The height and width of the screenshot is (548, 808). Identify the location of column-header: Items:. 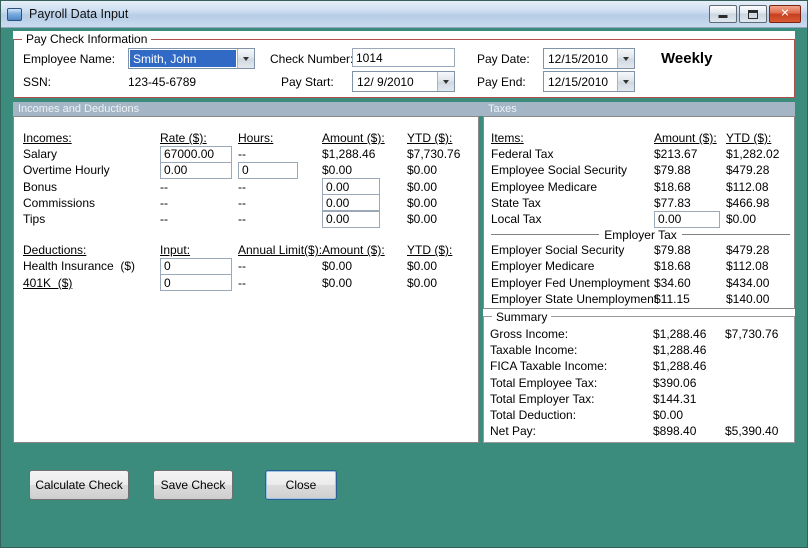
(507, 138).